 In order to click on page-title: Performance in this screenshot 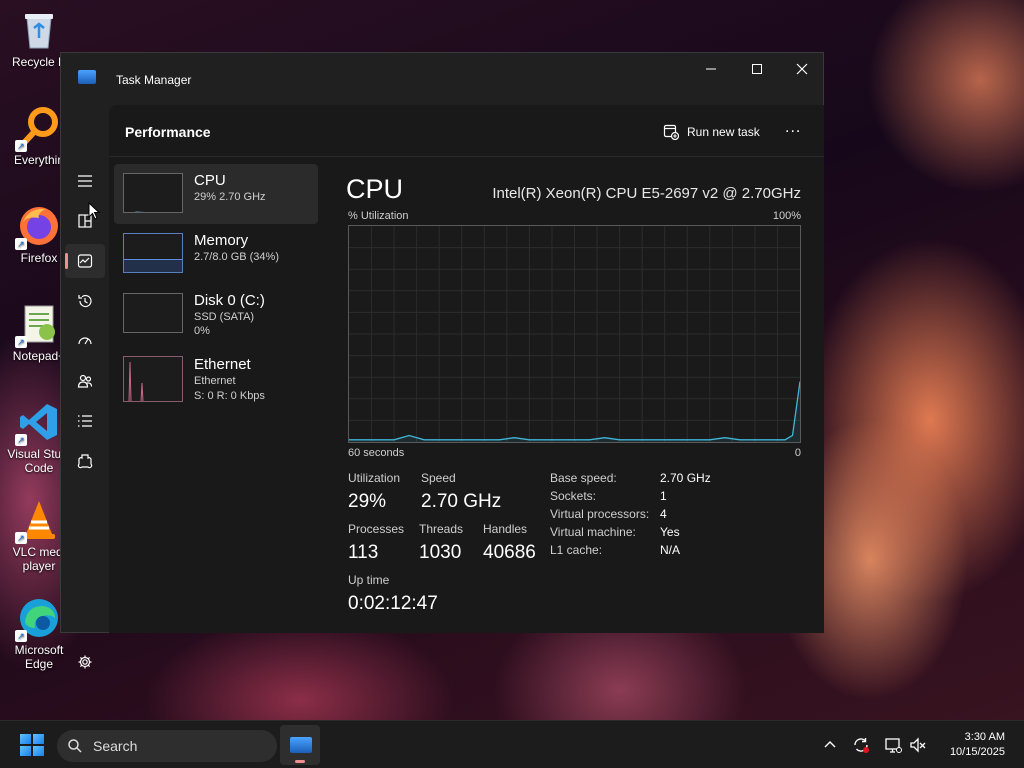, I will do `click(168, 132)`.